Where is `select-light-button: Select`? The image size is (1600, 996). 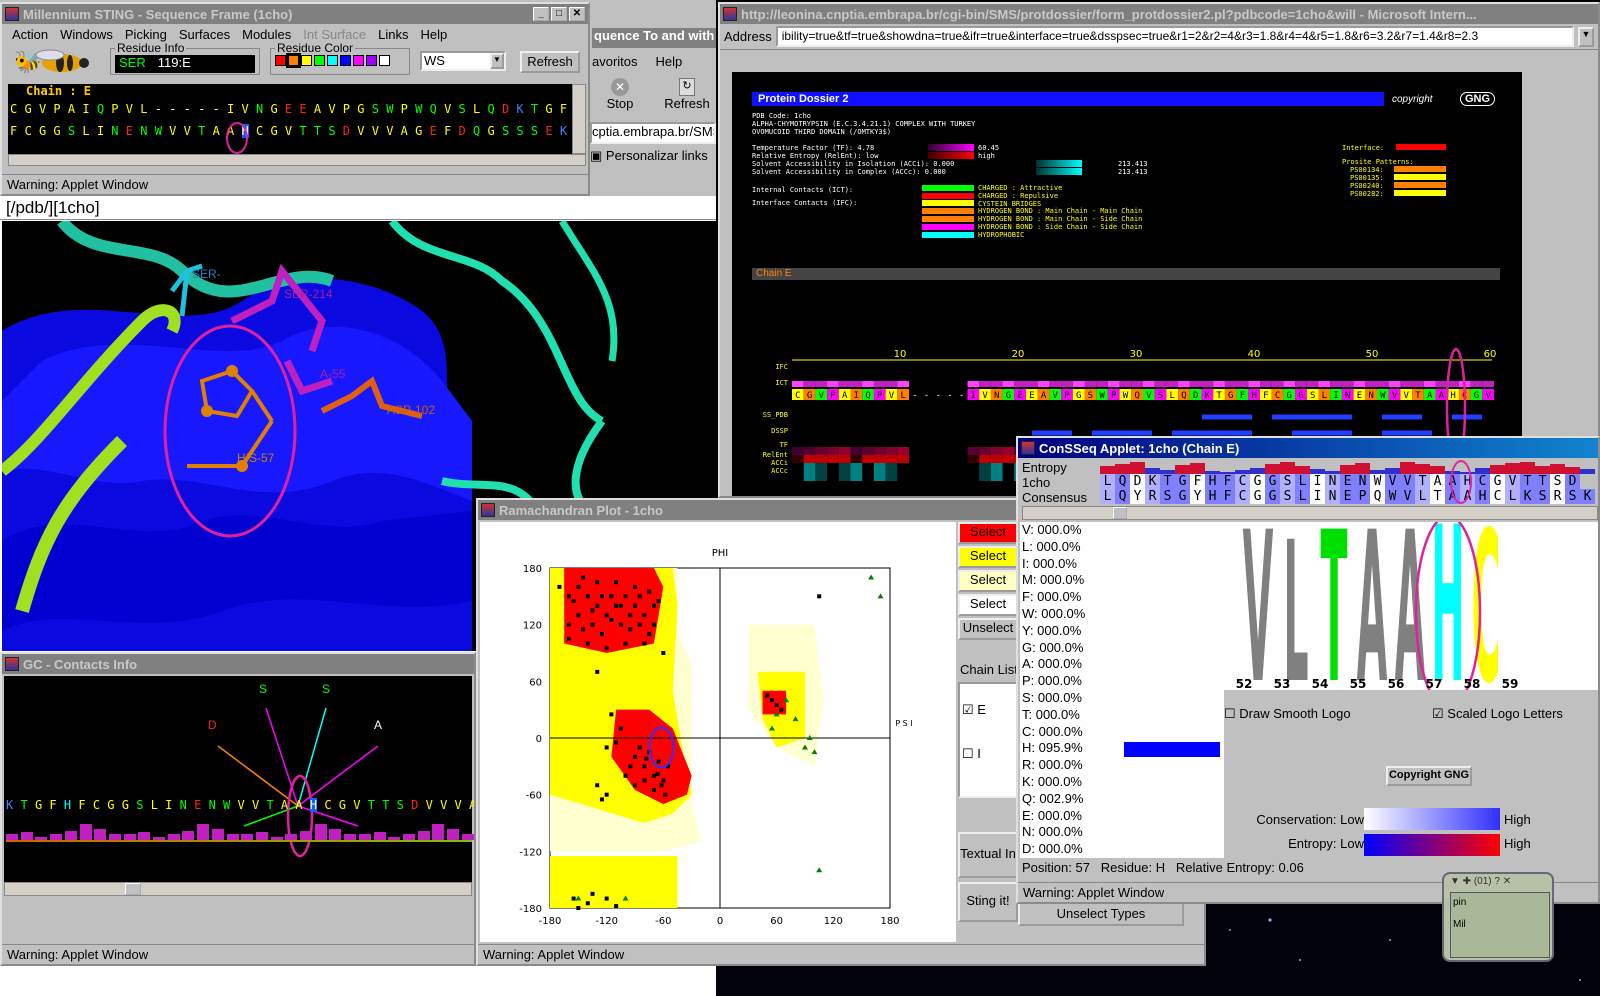 select-light-button: Select is located at coordinates (988, 581).